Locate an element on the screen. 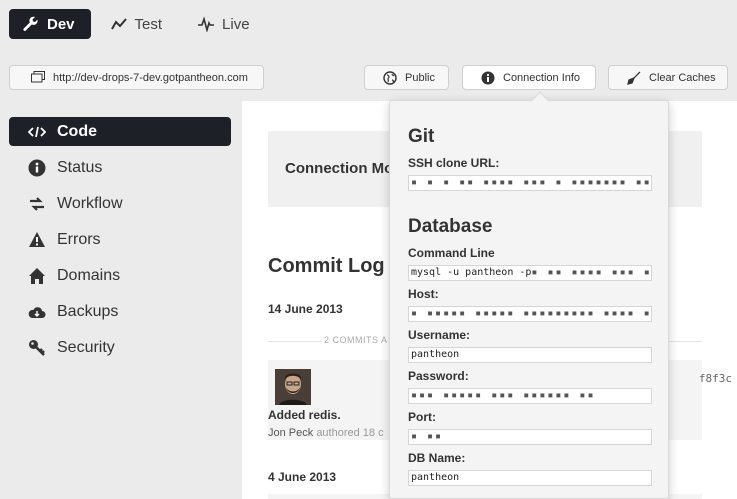  sidebar-item-workflow: Workflow is located at coordinates (120, 203).